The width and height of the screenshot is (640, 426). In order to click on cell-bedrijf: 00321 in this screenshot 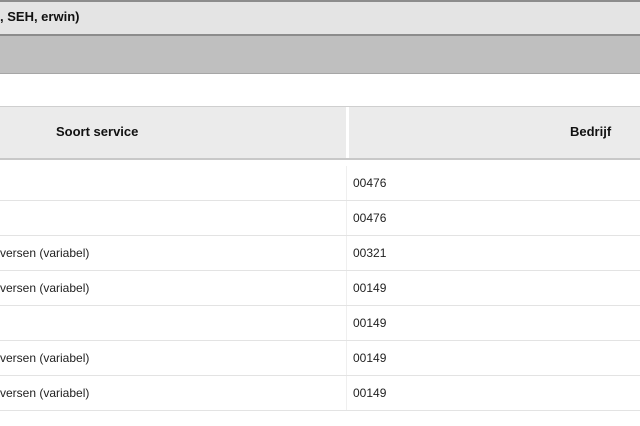, I will do `click(370, 253)`.